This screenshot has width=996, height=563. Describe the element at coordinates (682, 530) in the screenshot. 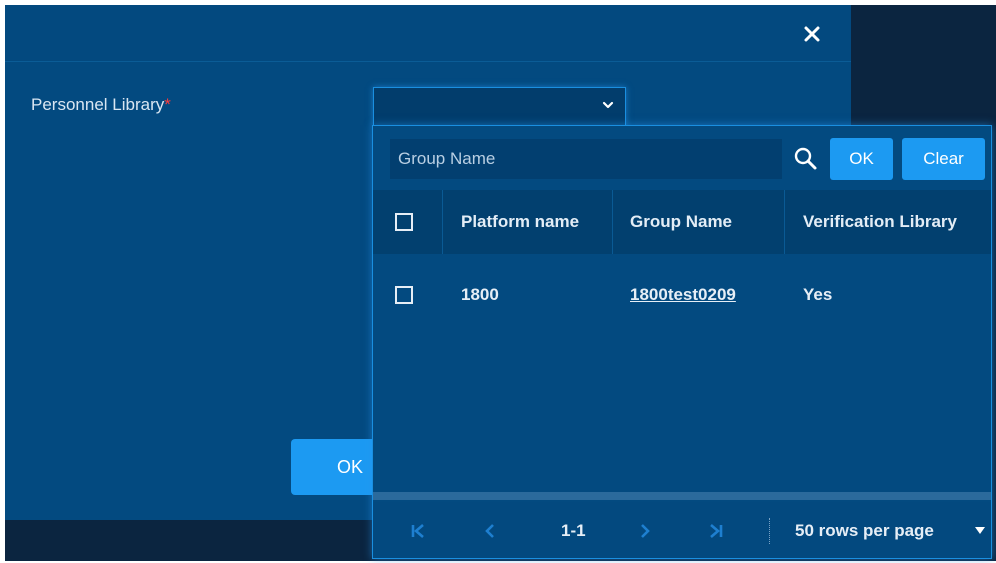

I see `pagination-bar: 1-1 50 rows per page` at that location.